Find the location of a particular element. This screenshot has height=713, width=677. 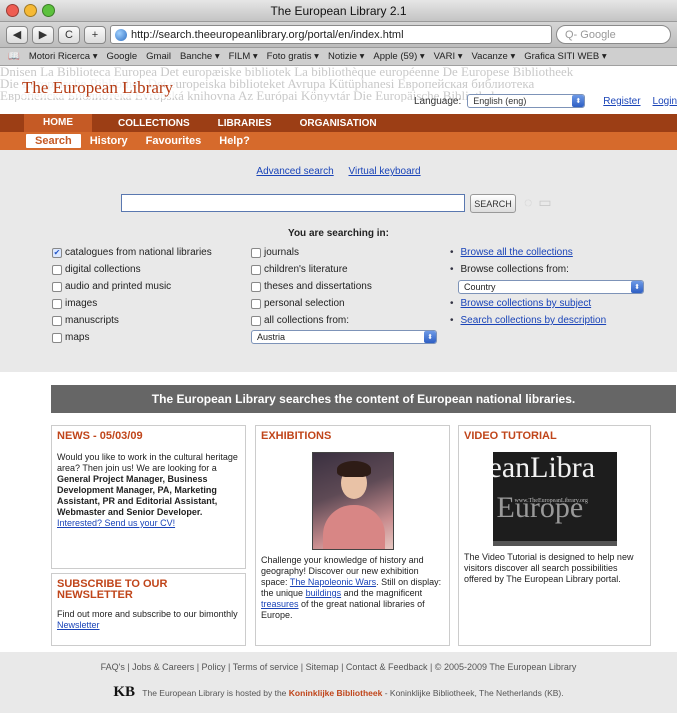

checkbox-row: theses and dissertations is located at coordinates (344, 286).